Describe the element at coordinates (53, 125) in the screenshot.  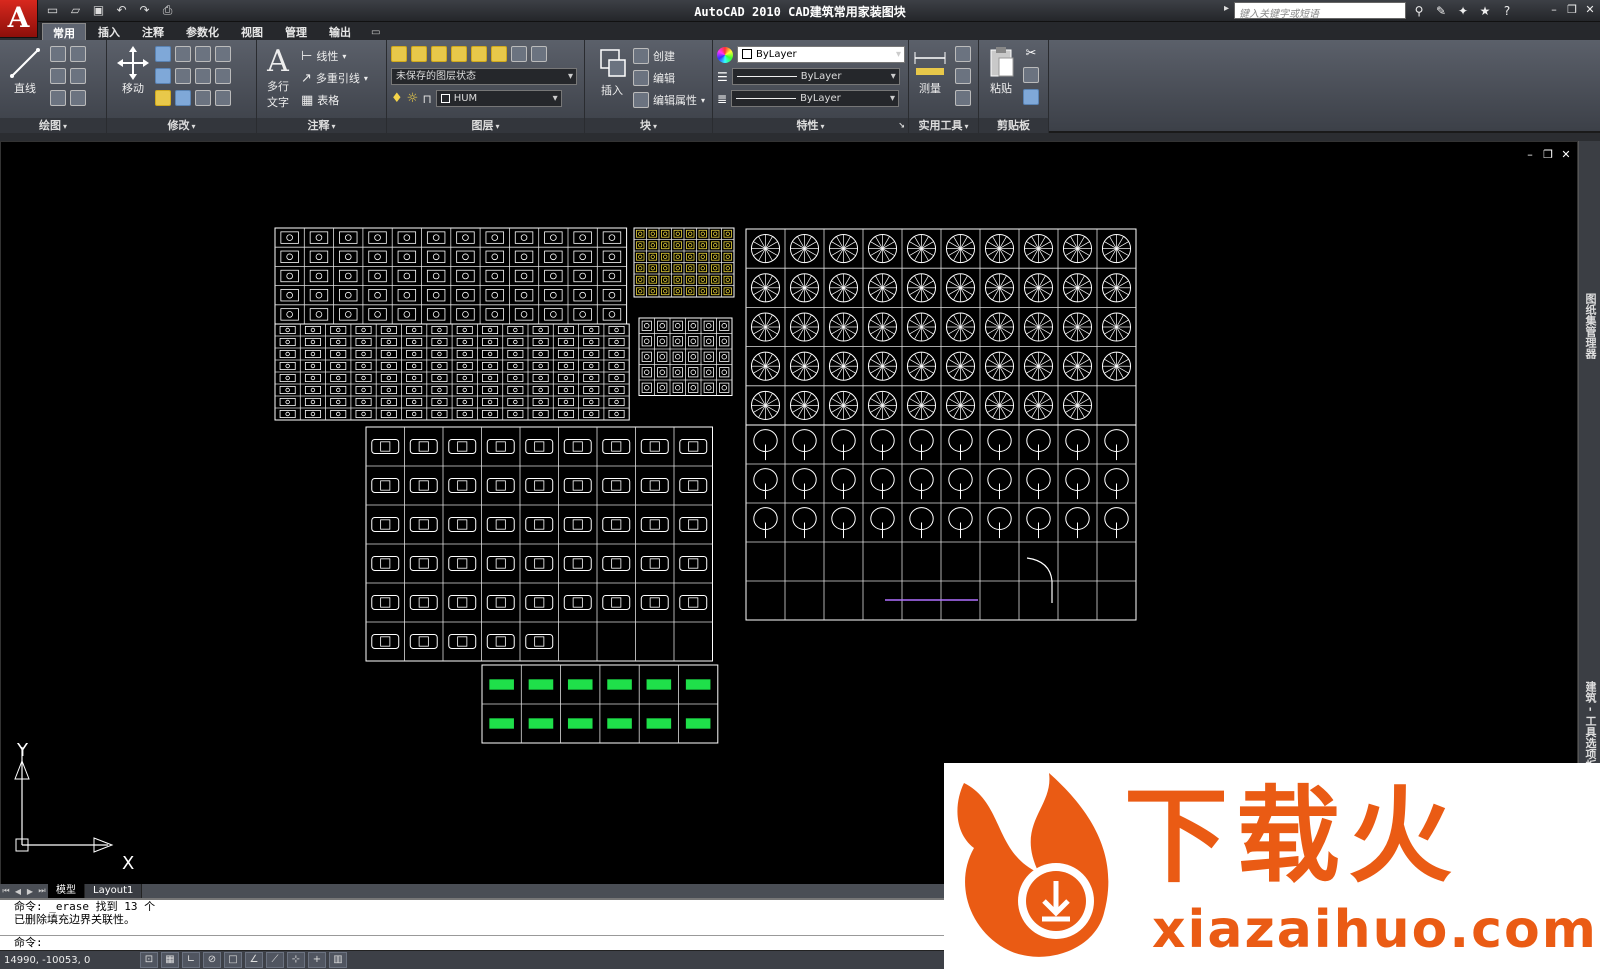
I see `panel-title-draw: 绘图 ▾` at that location.